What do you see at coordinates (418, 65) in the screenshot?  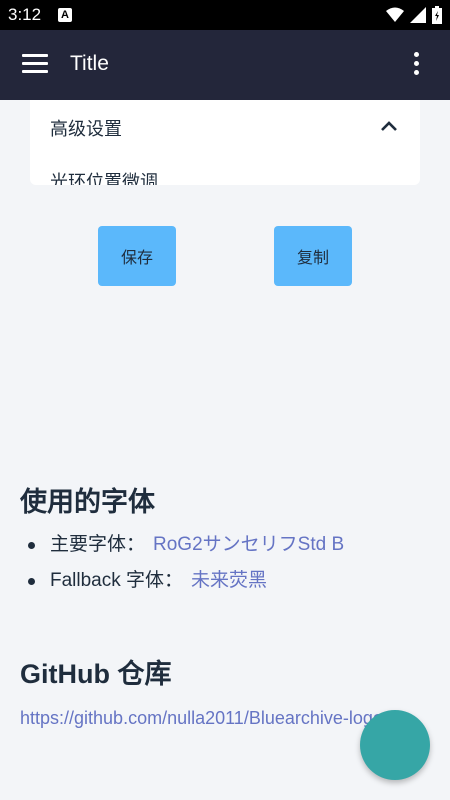 I see `more-options-icon` at bounding box center [418, 65].